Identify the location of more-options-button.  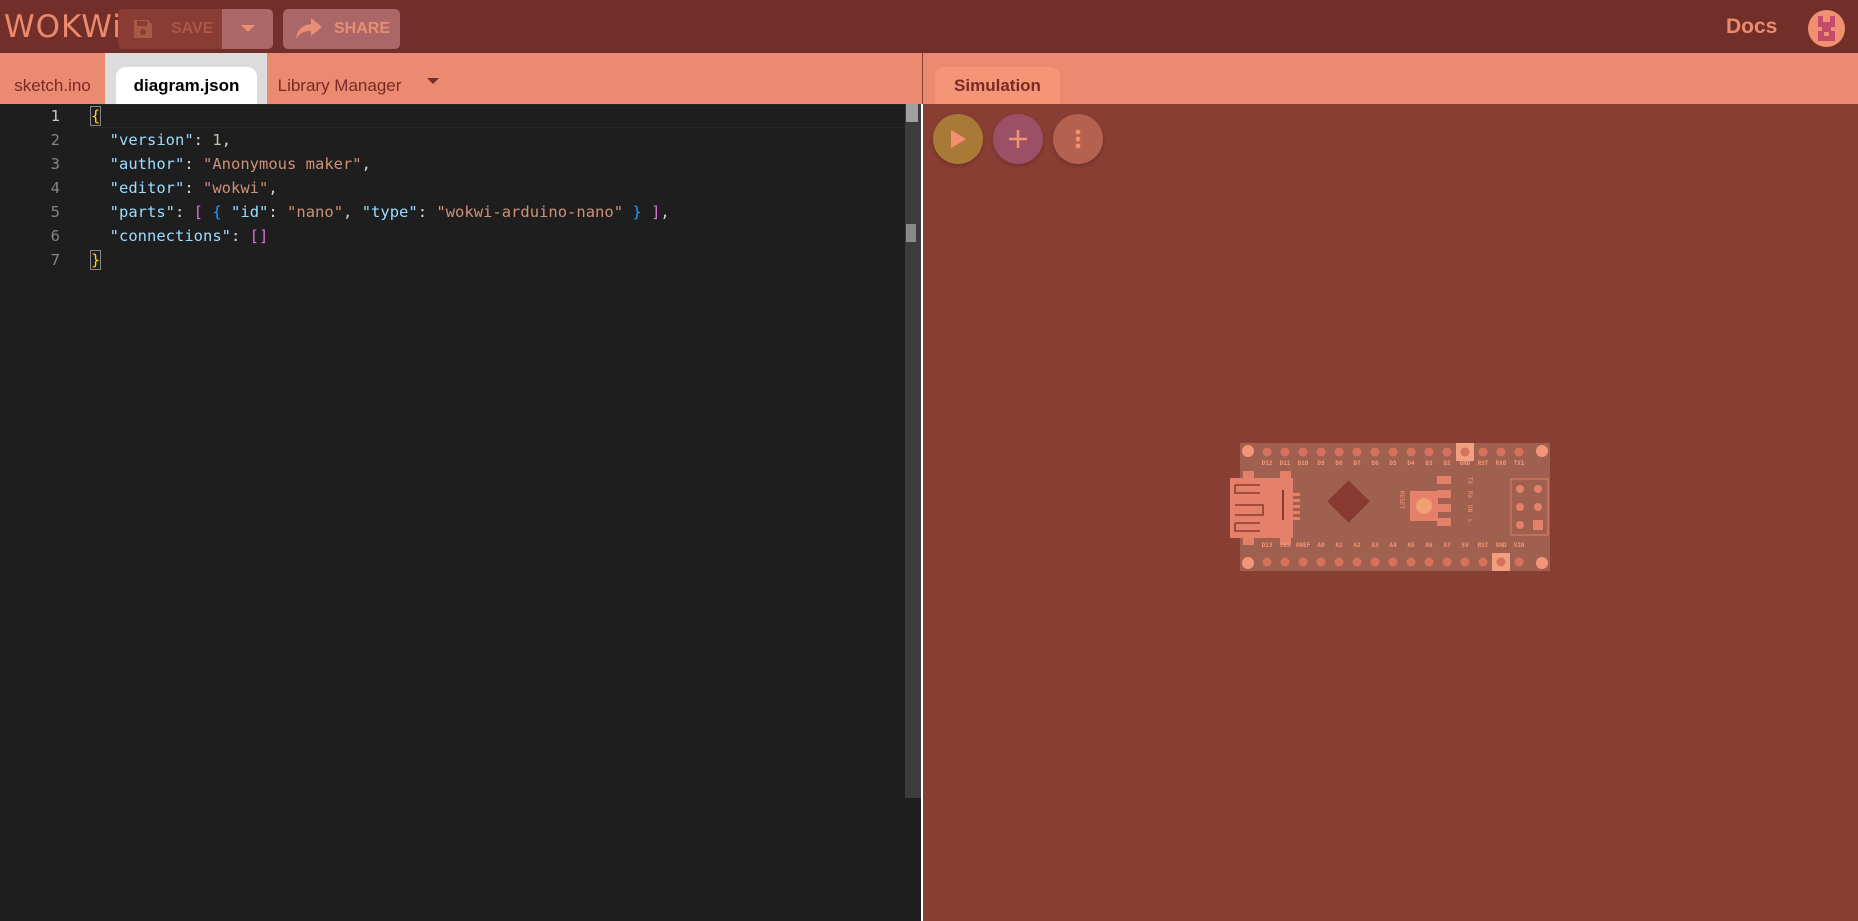
(1078, 139).